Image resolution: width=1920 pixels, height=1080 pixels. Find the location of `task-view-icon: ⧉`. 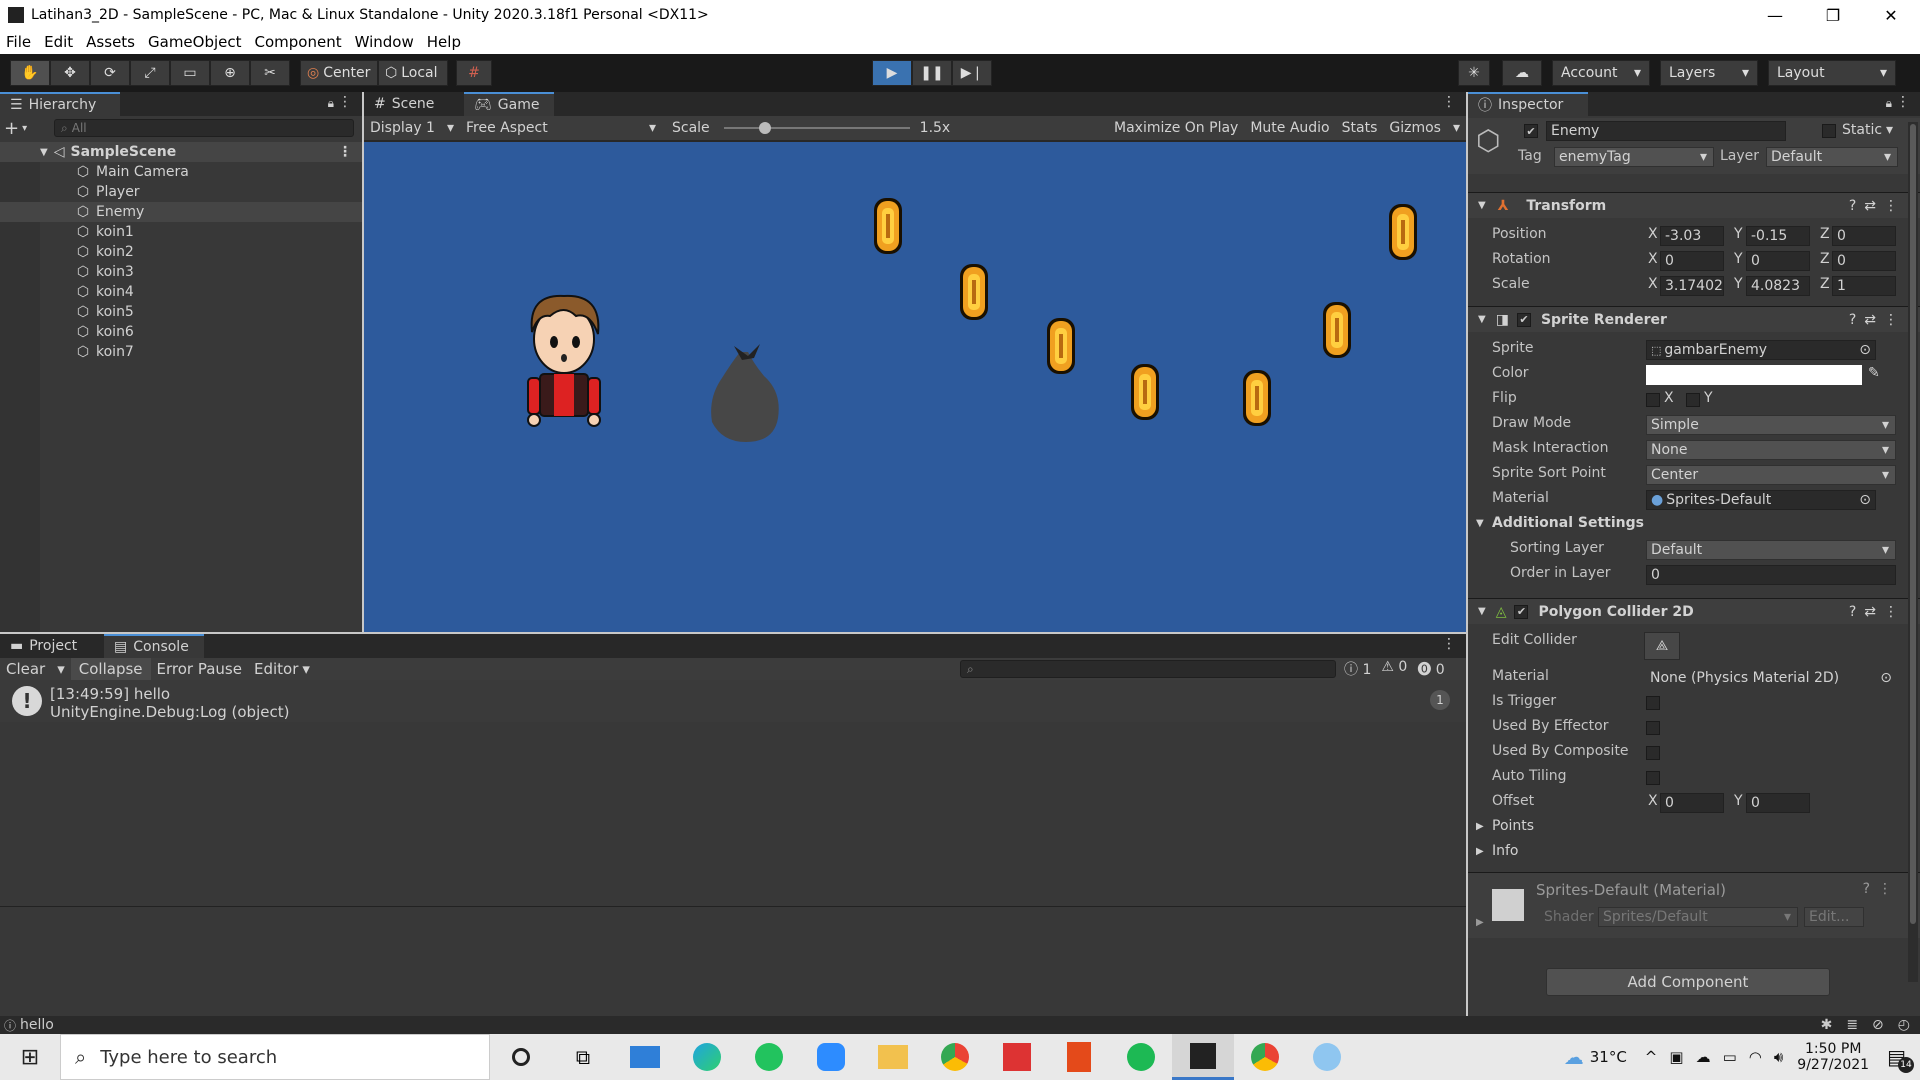

task-view-icon: ⧉ is located at coordinates (583, 1057).